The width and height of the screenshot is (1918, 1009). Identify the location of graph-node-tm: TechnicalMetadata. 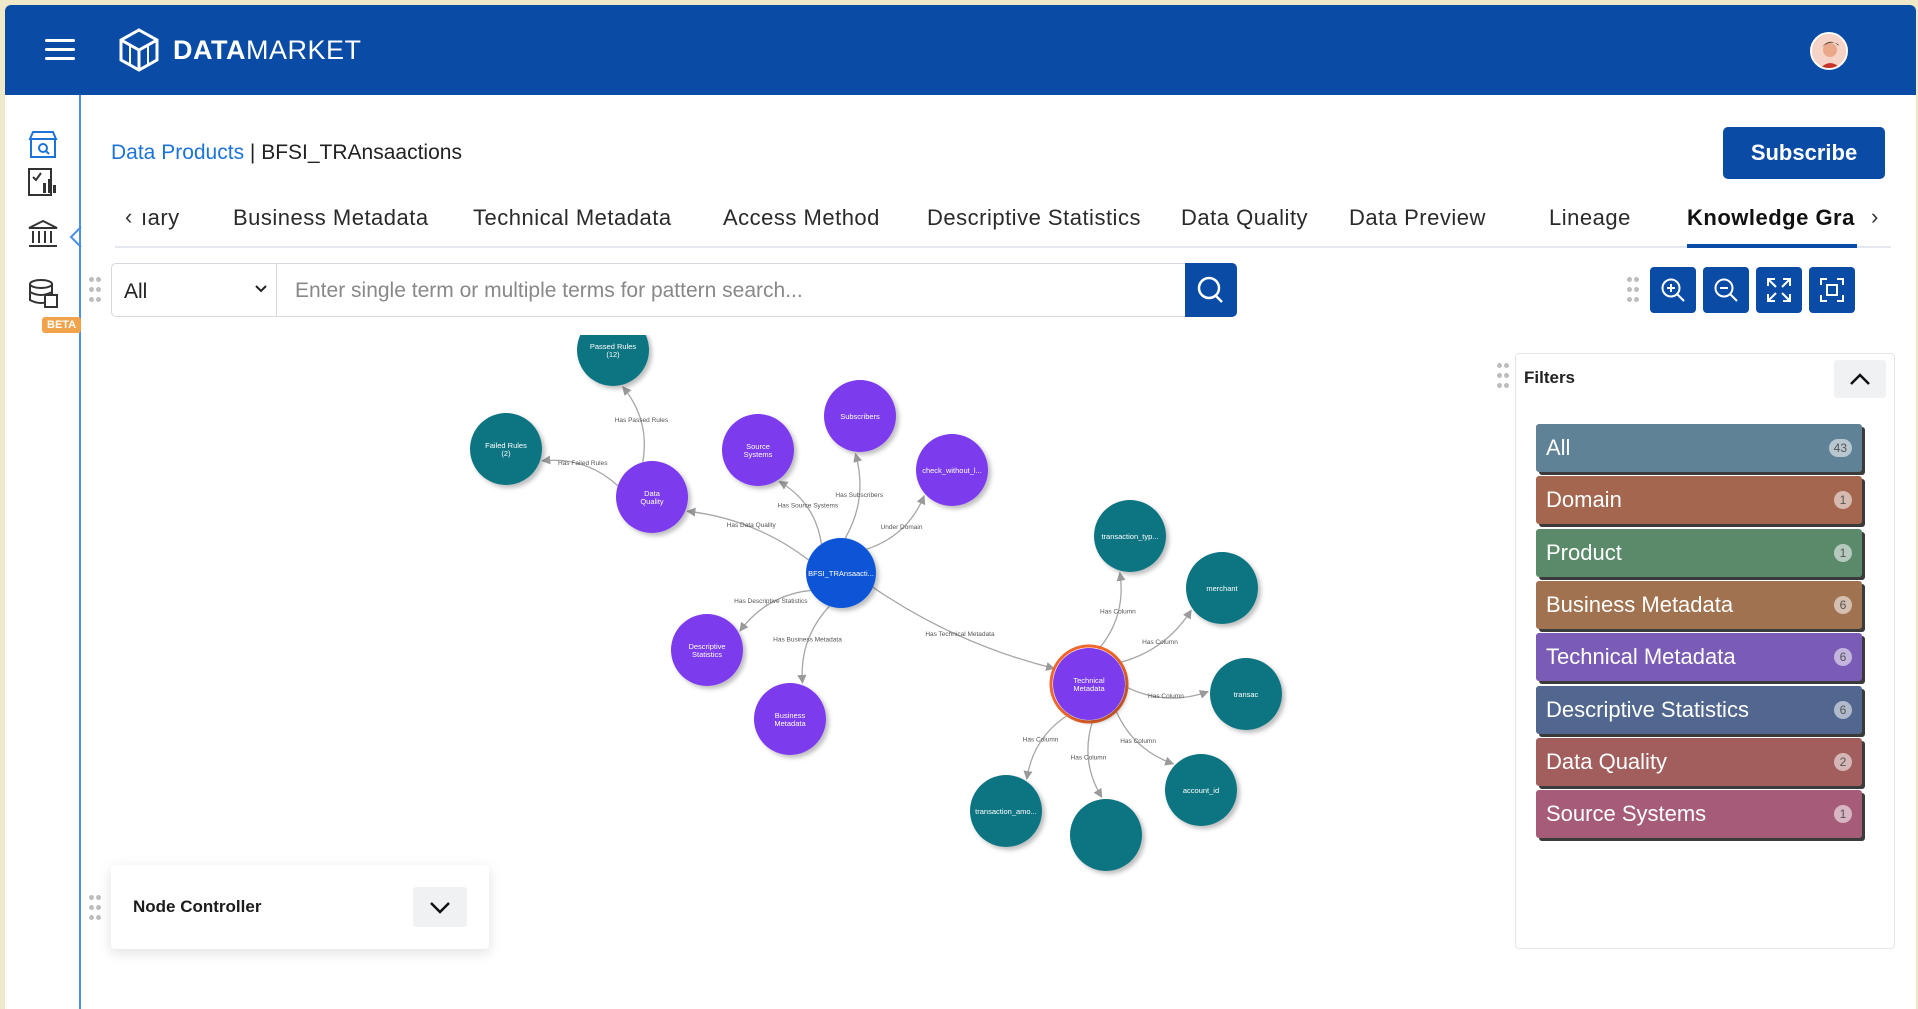
(1089, 684).